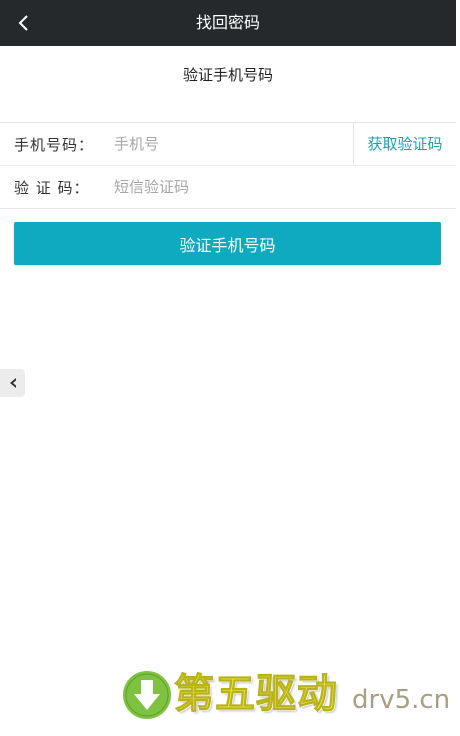 The image size is (460, 736). I want to click on side-drawer-tab, so click(12, 383).